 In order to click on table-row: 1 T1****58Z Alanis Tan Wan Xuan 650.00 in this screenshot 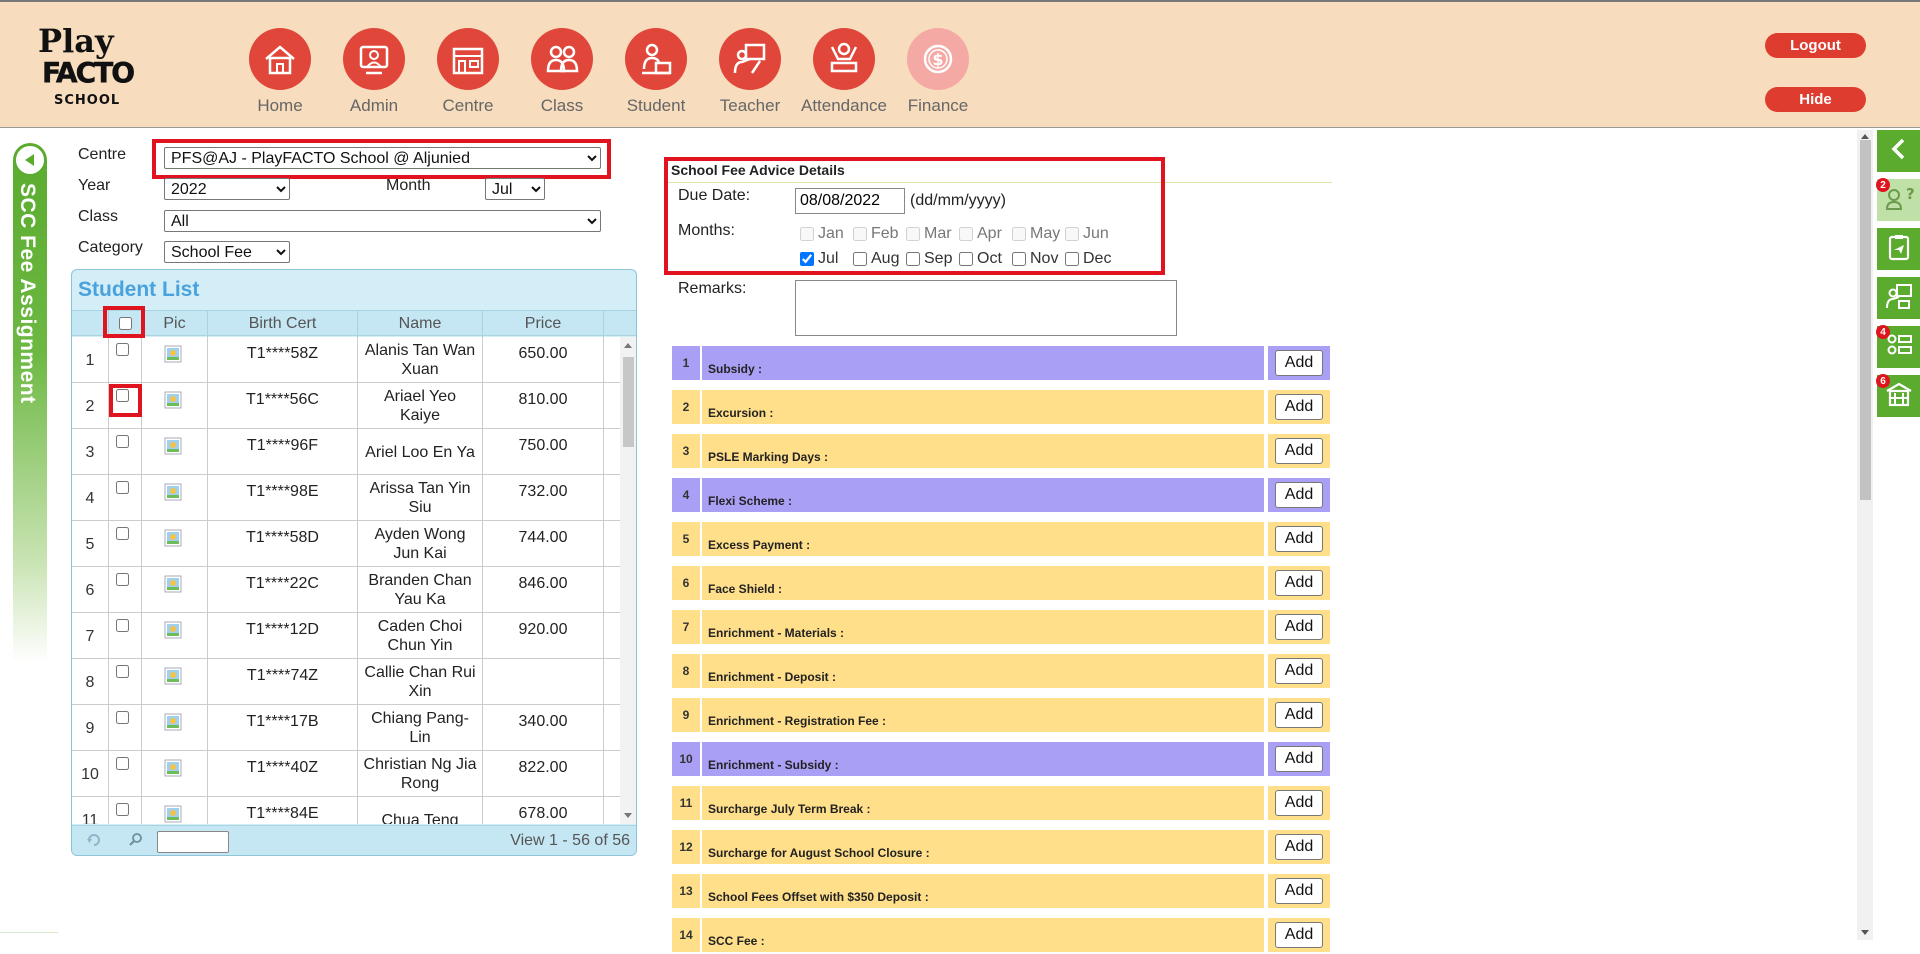, I will do `click(346, 360)`.